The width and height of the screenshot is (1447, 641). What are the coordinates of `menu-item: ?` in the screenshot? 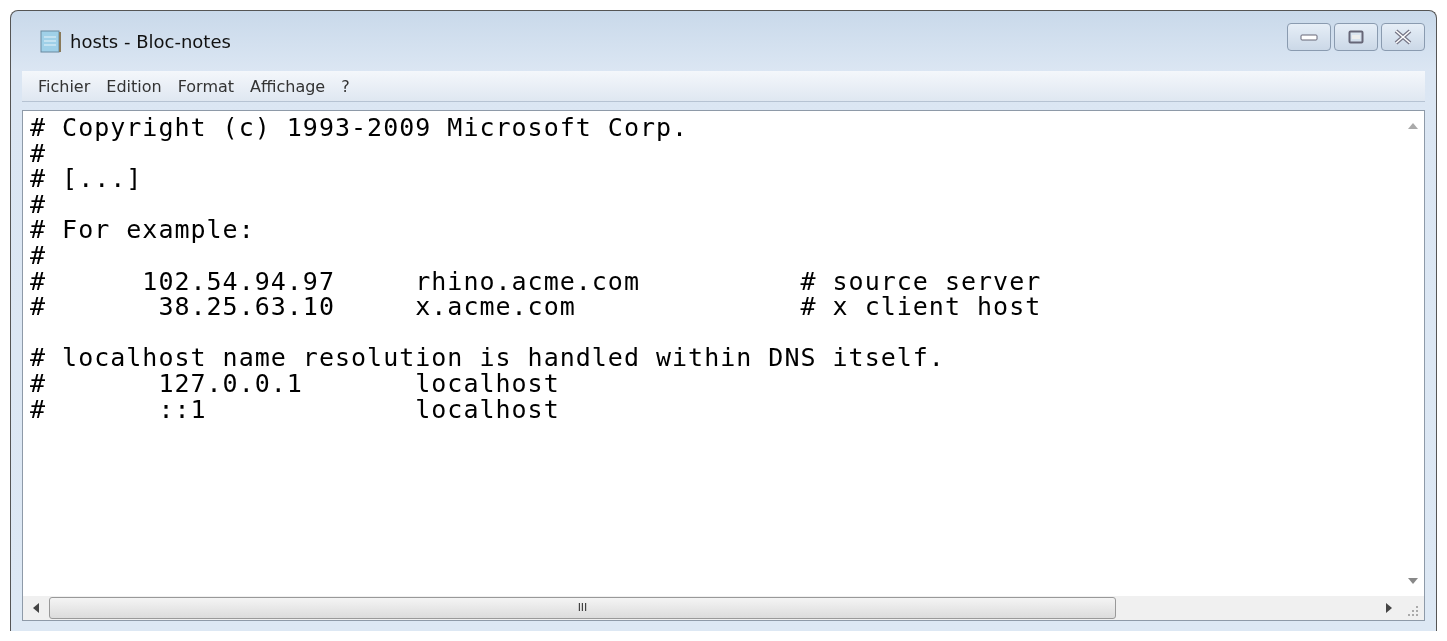 It's located at (345, 86).